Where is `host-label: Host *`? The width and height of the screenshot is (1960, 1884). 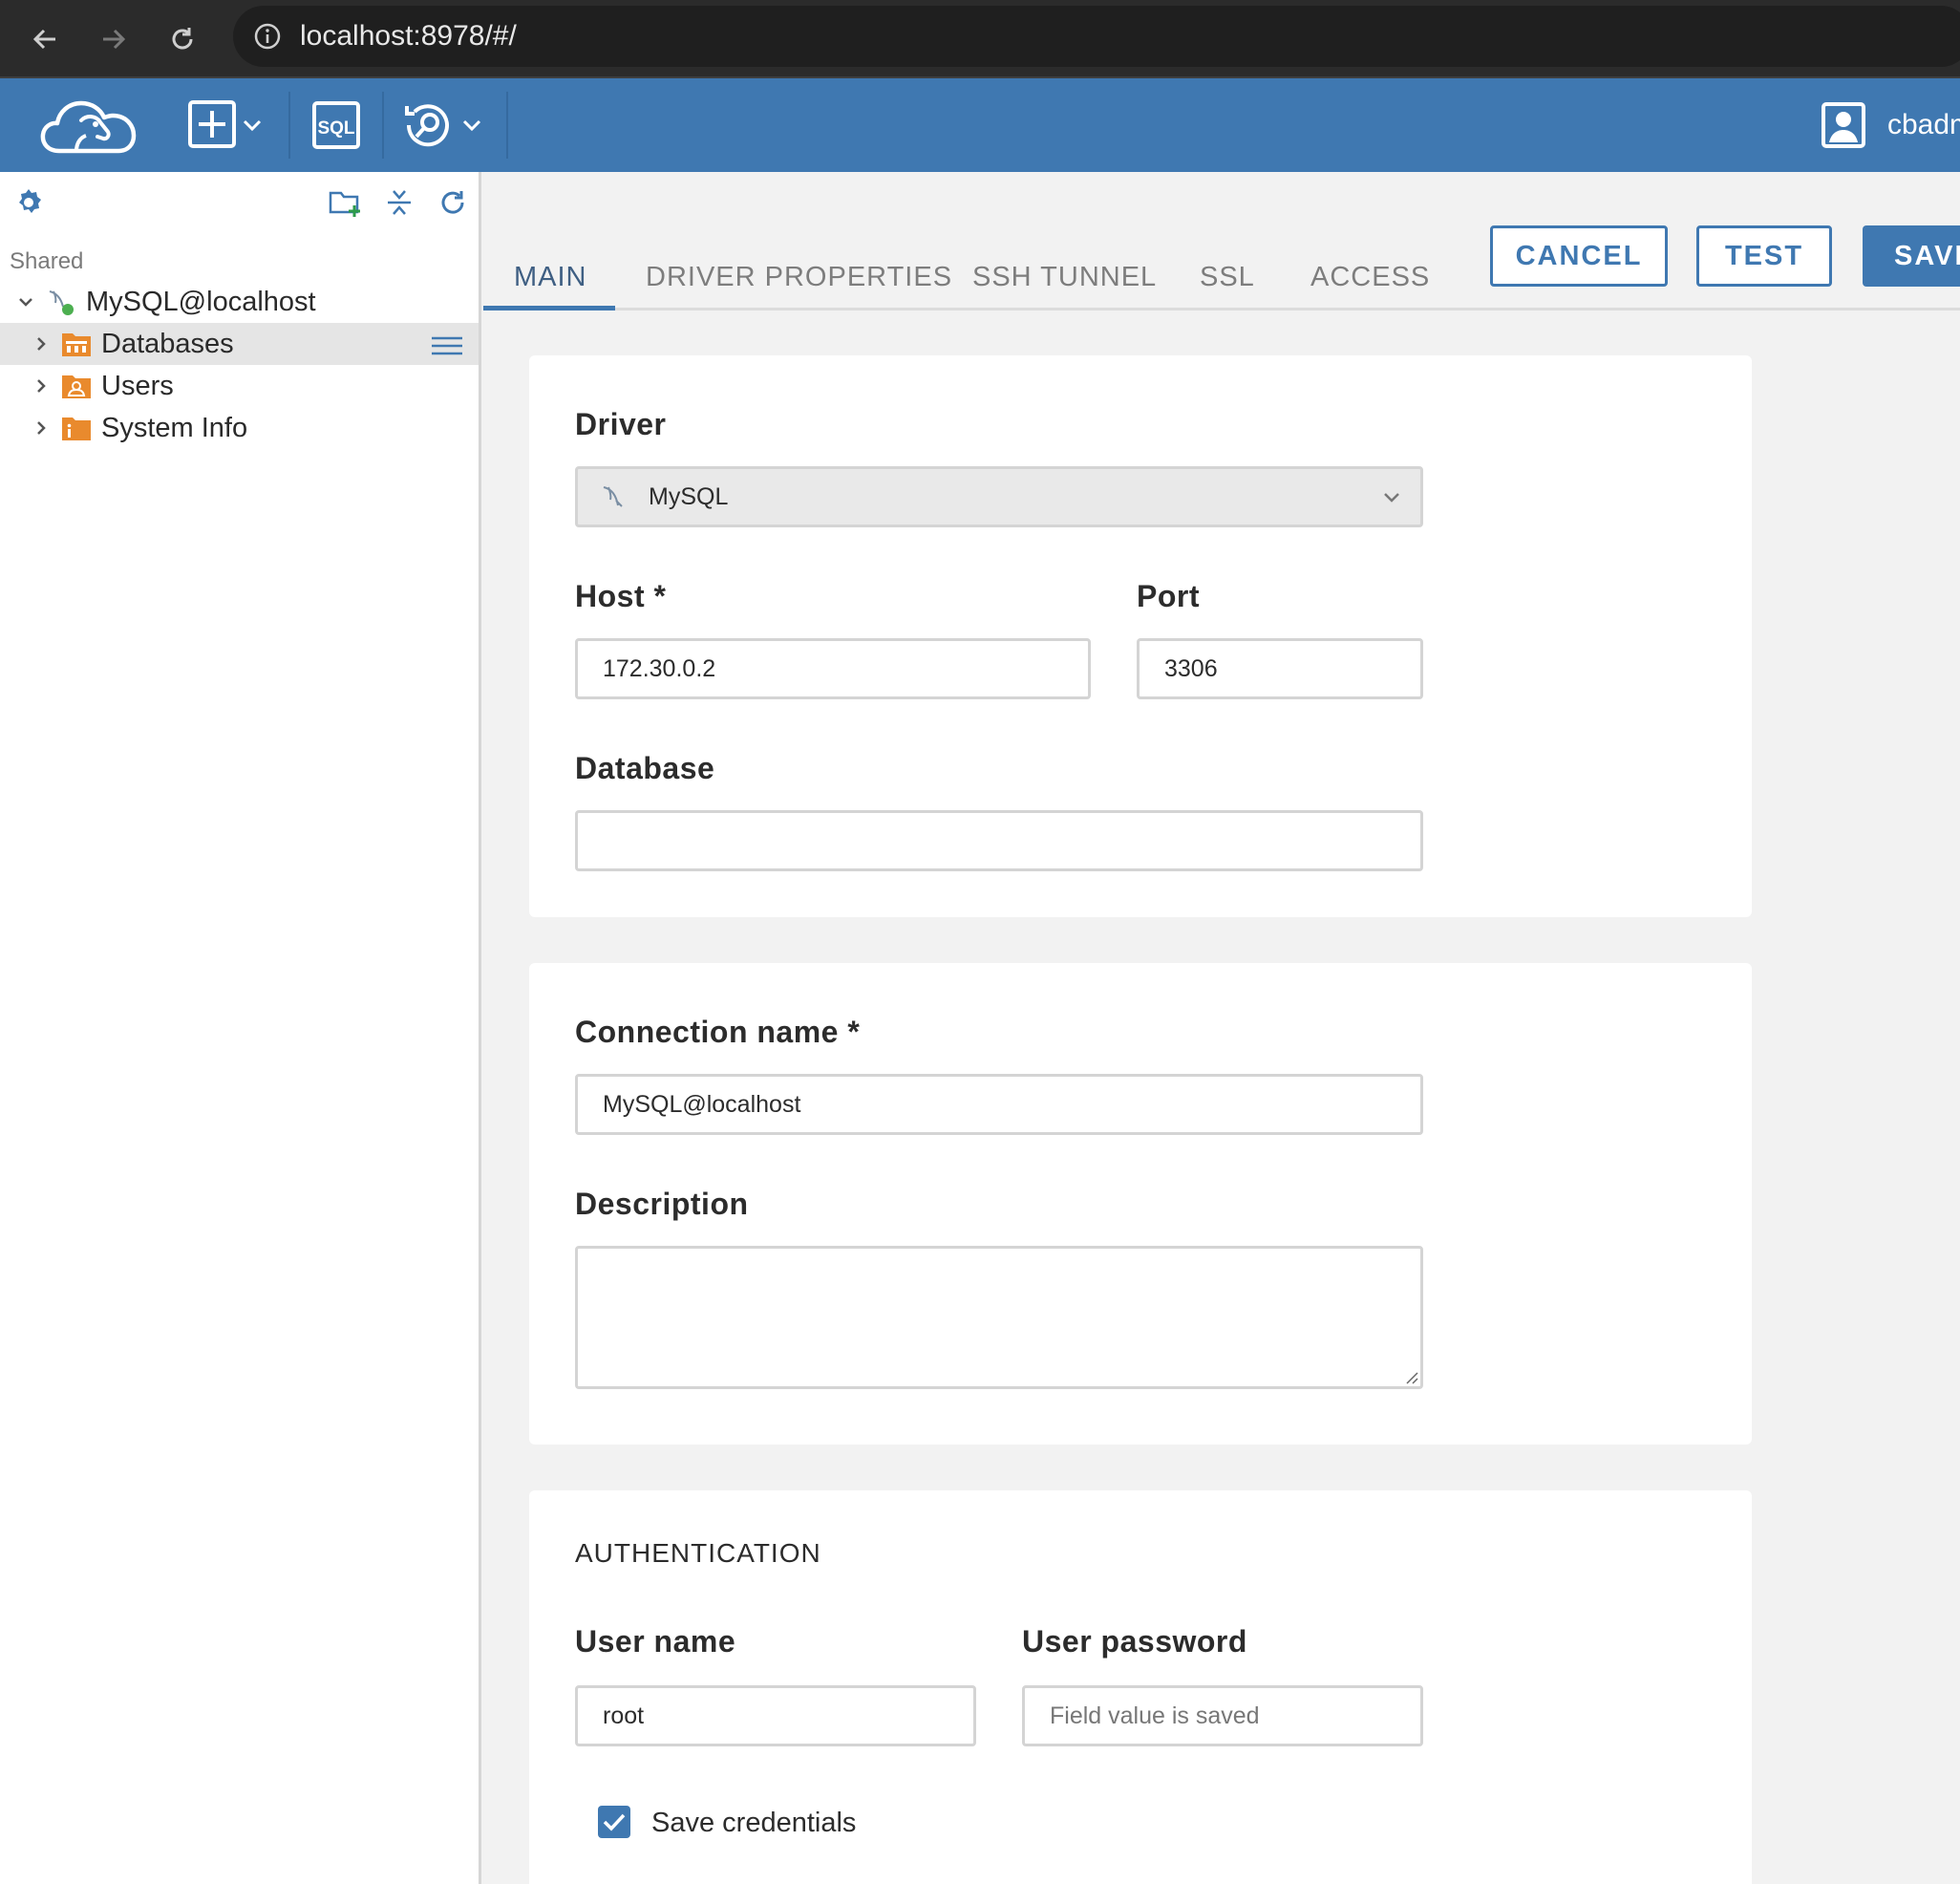 host-label: Host * is located at coordinates (621, 596).